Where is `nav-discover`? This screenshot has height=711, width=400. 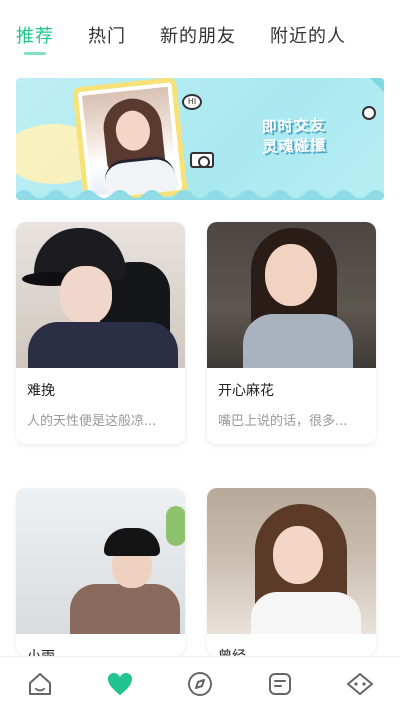 nav-discover is located at coordinates (200, 684).